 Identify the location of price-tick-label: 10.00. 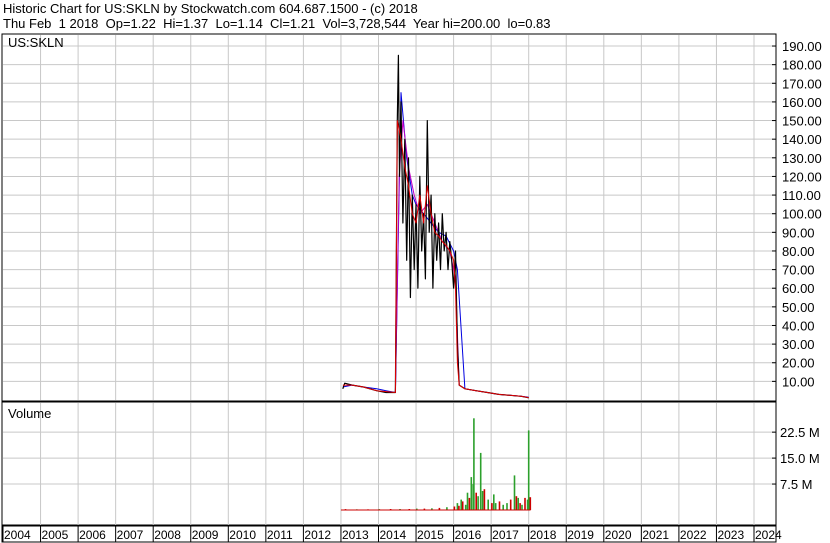
(798, 381).